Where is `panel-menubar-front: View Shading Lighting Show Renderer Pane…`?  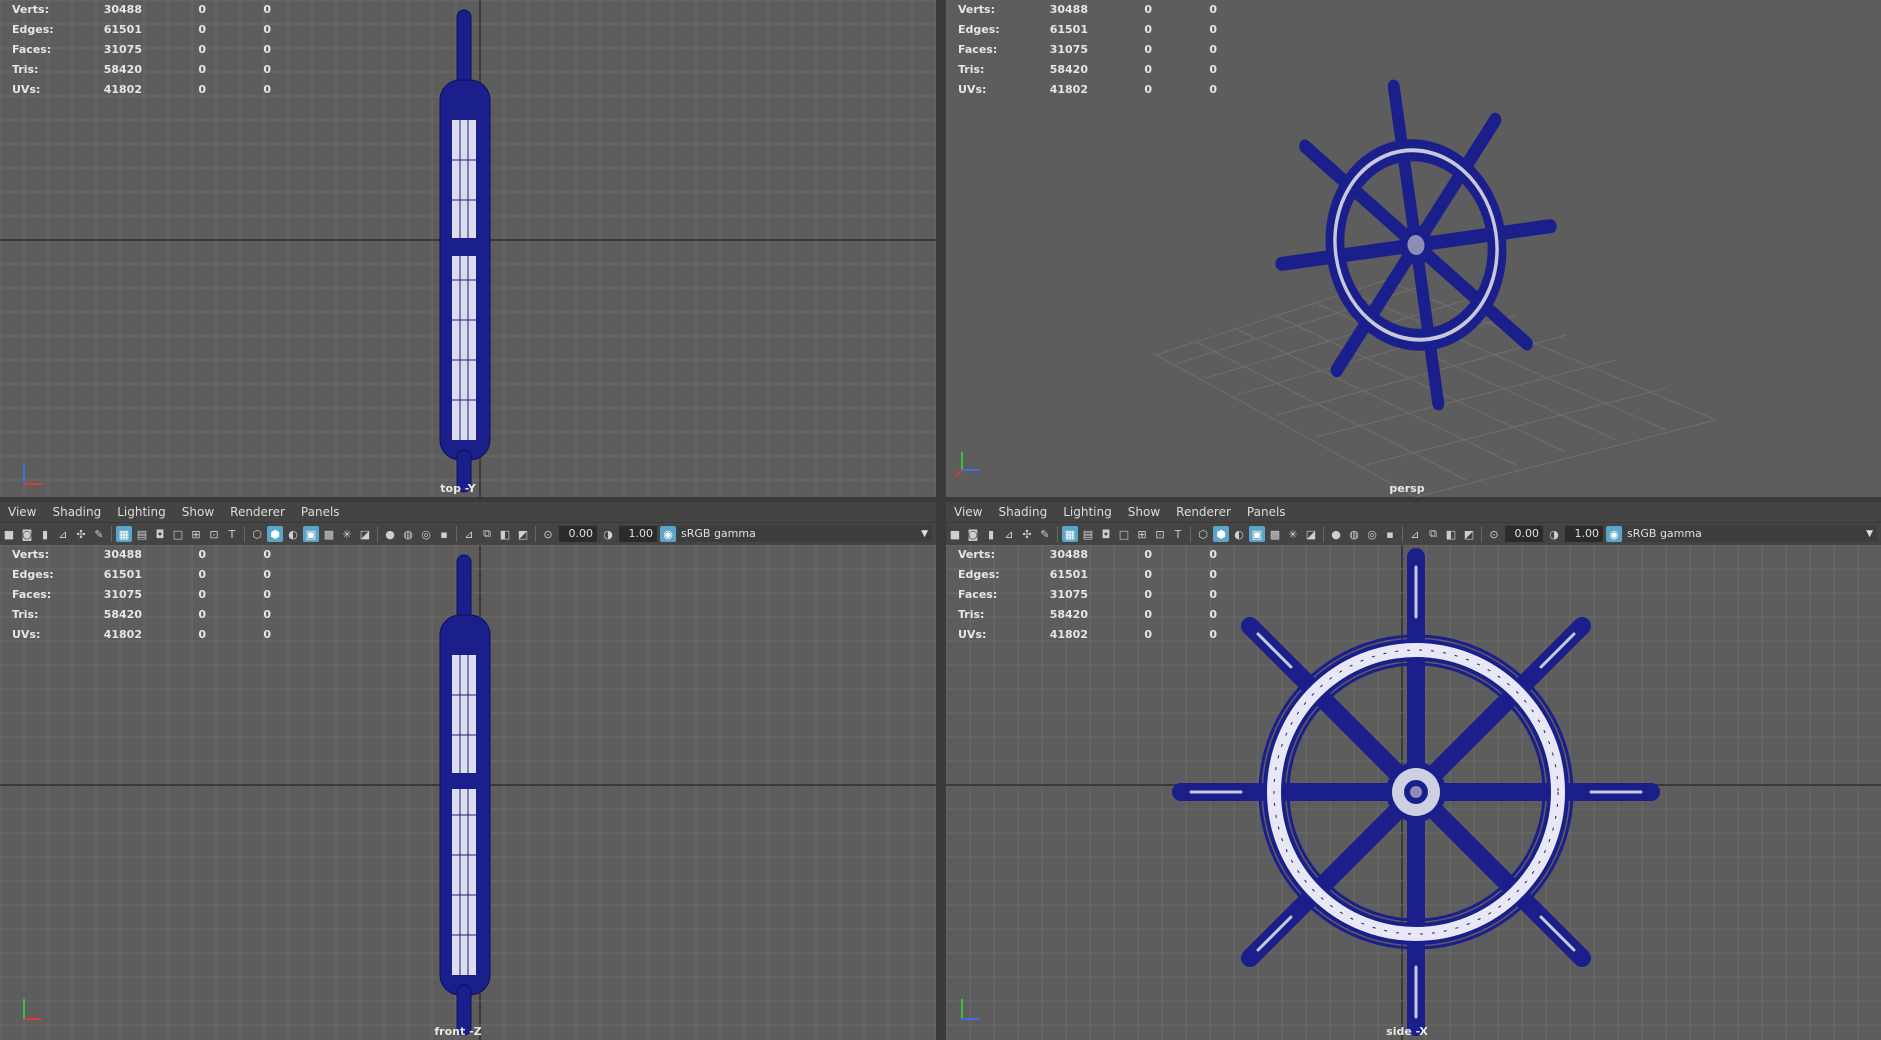 panel-menubar-front: View Shading Lighting Show Renderer Pane… is located at coordinates (468, 512).